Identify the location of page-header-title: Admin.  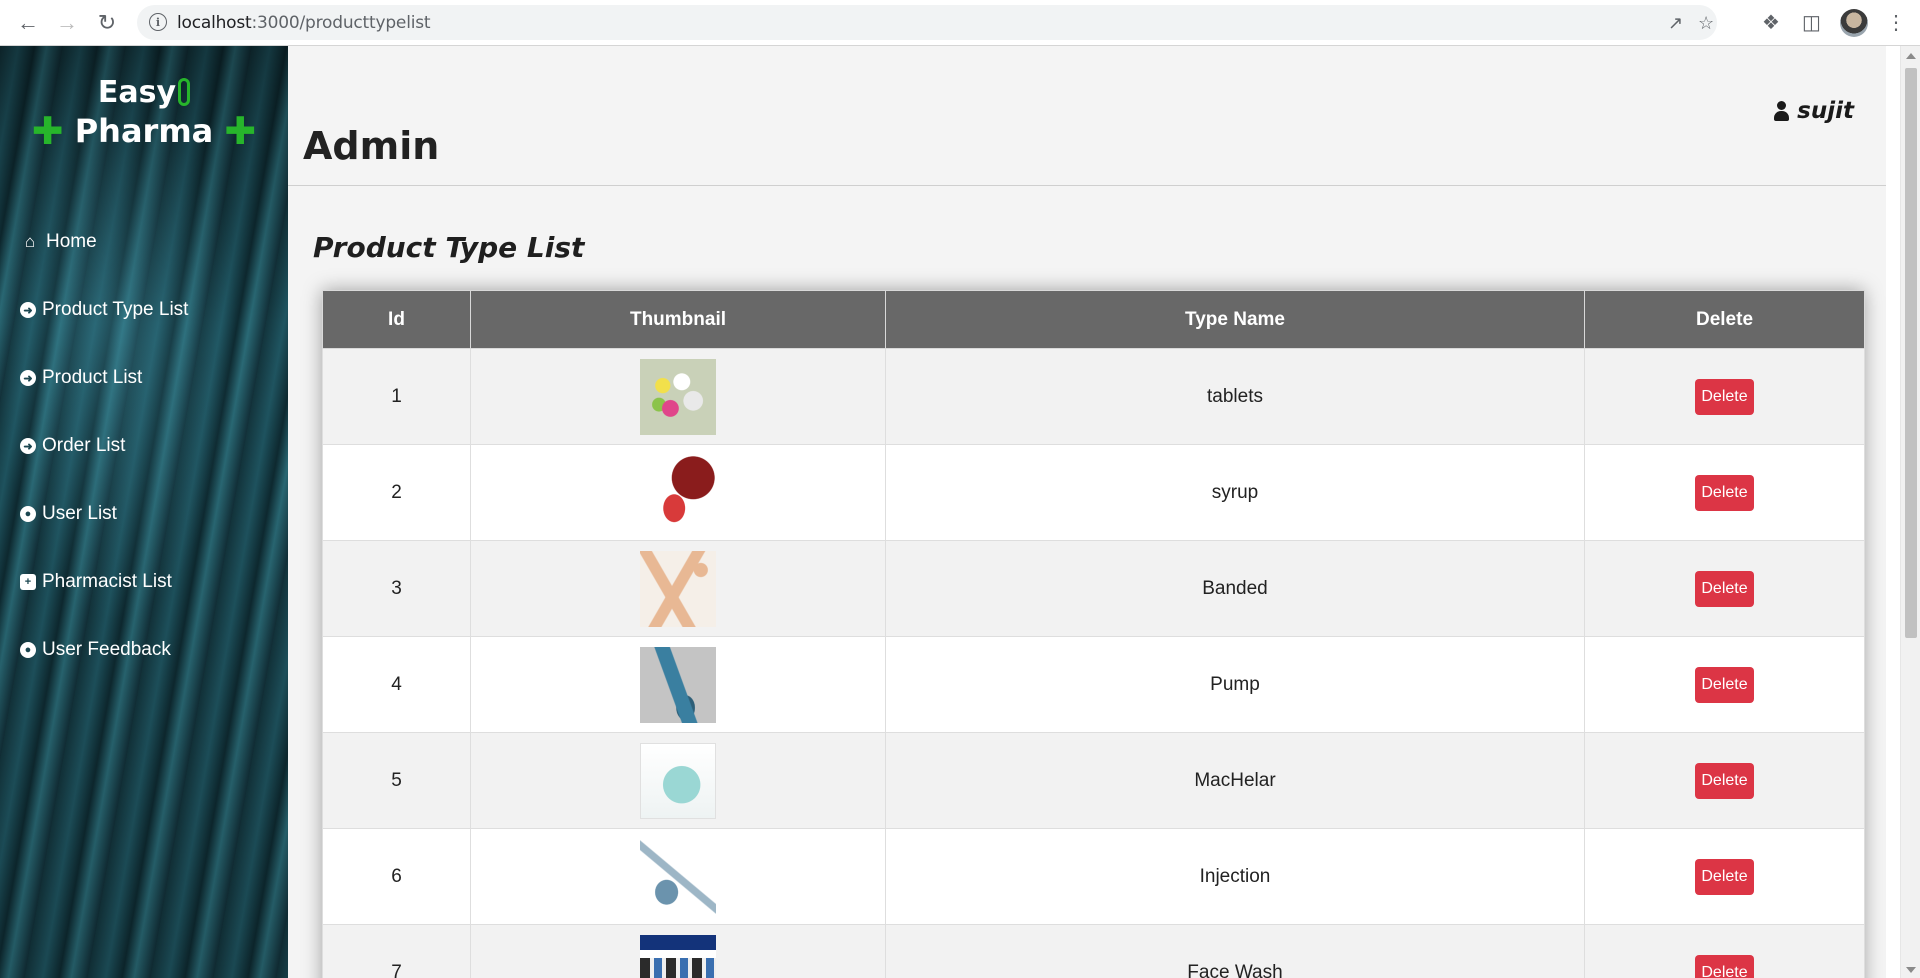
(371, 146).